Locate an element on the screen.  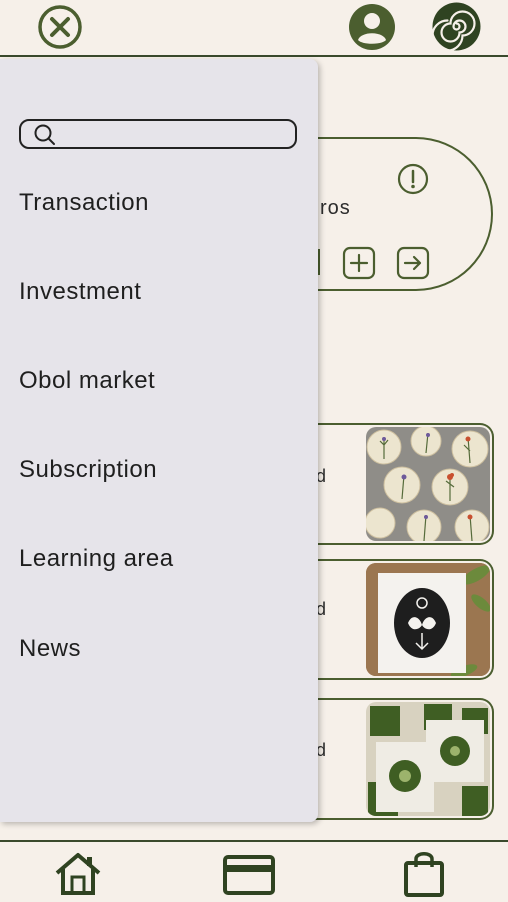
plus-icon is located at coordinates (359, 263).